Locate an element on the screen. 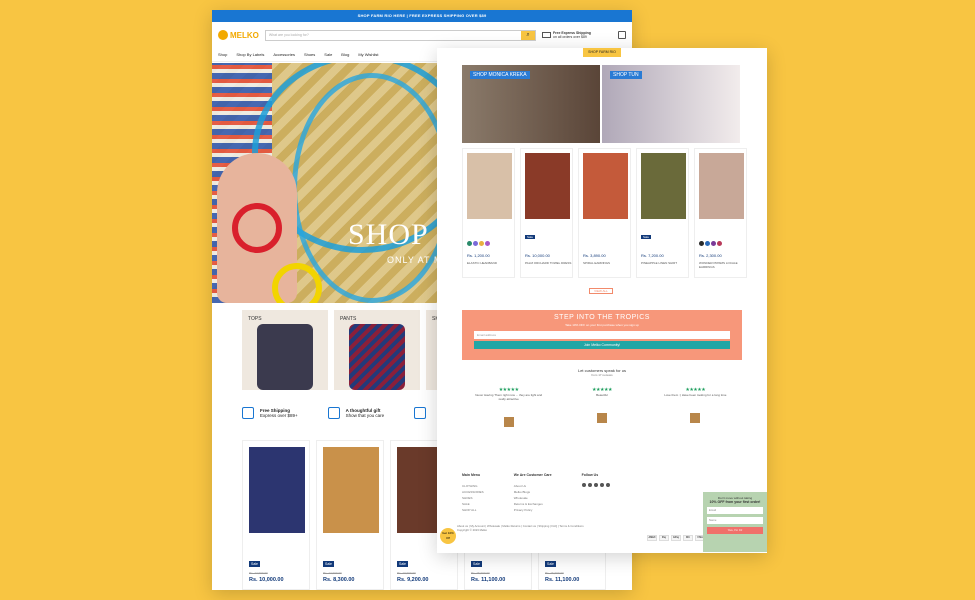  linkedin-icon is located at coordinates (601, 485).